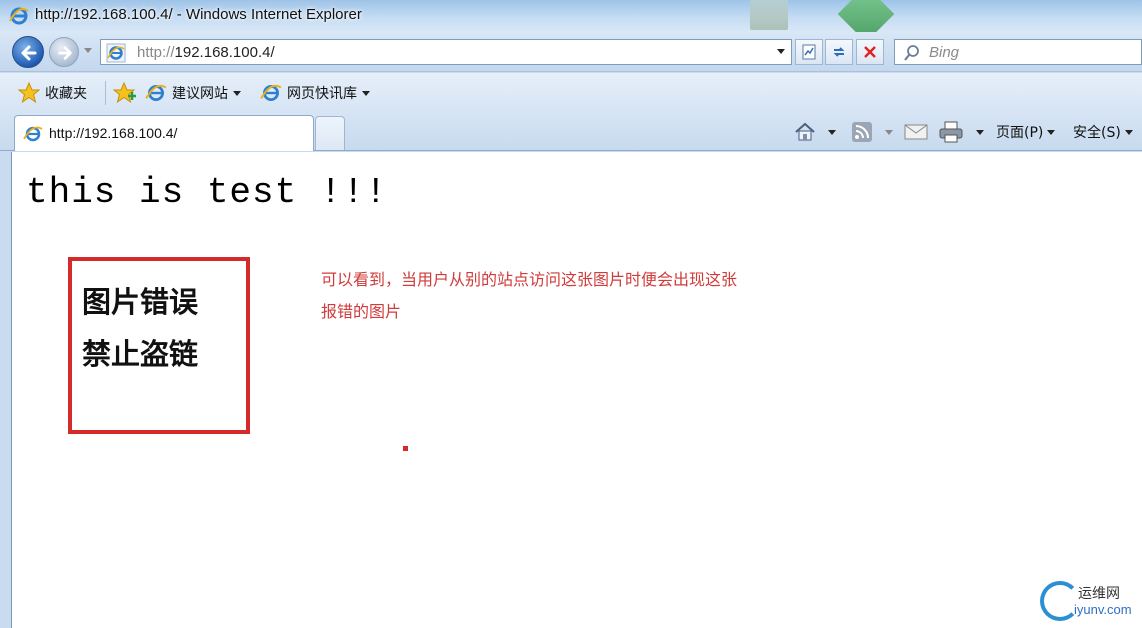 This screenshot has height=628, width=1142. I want to click on recent-pages-dropdown, so click(88, 50).